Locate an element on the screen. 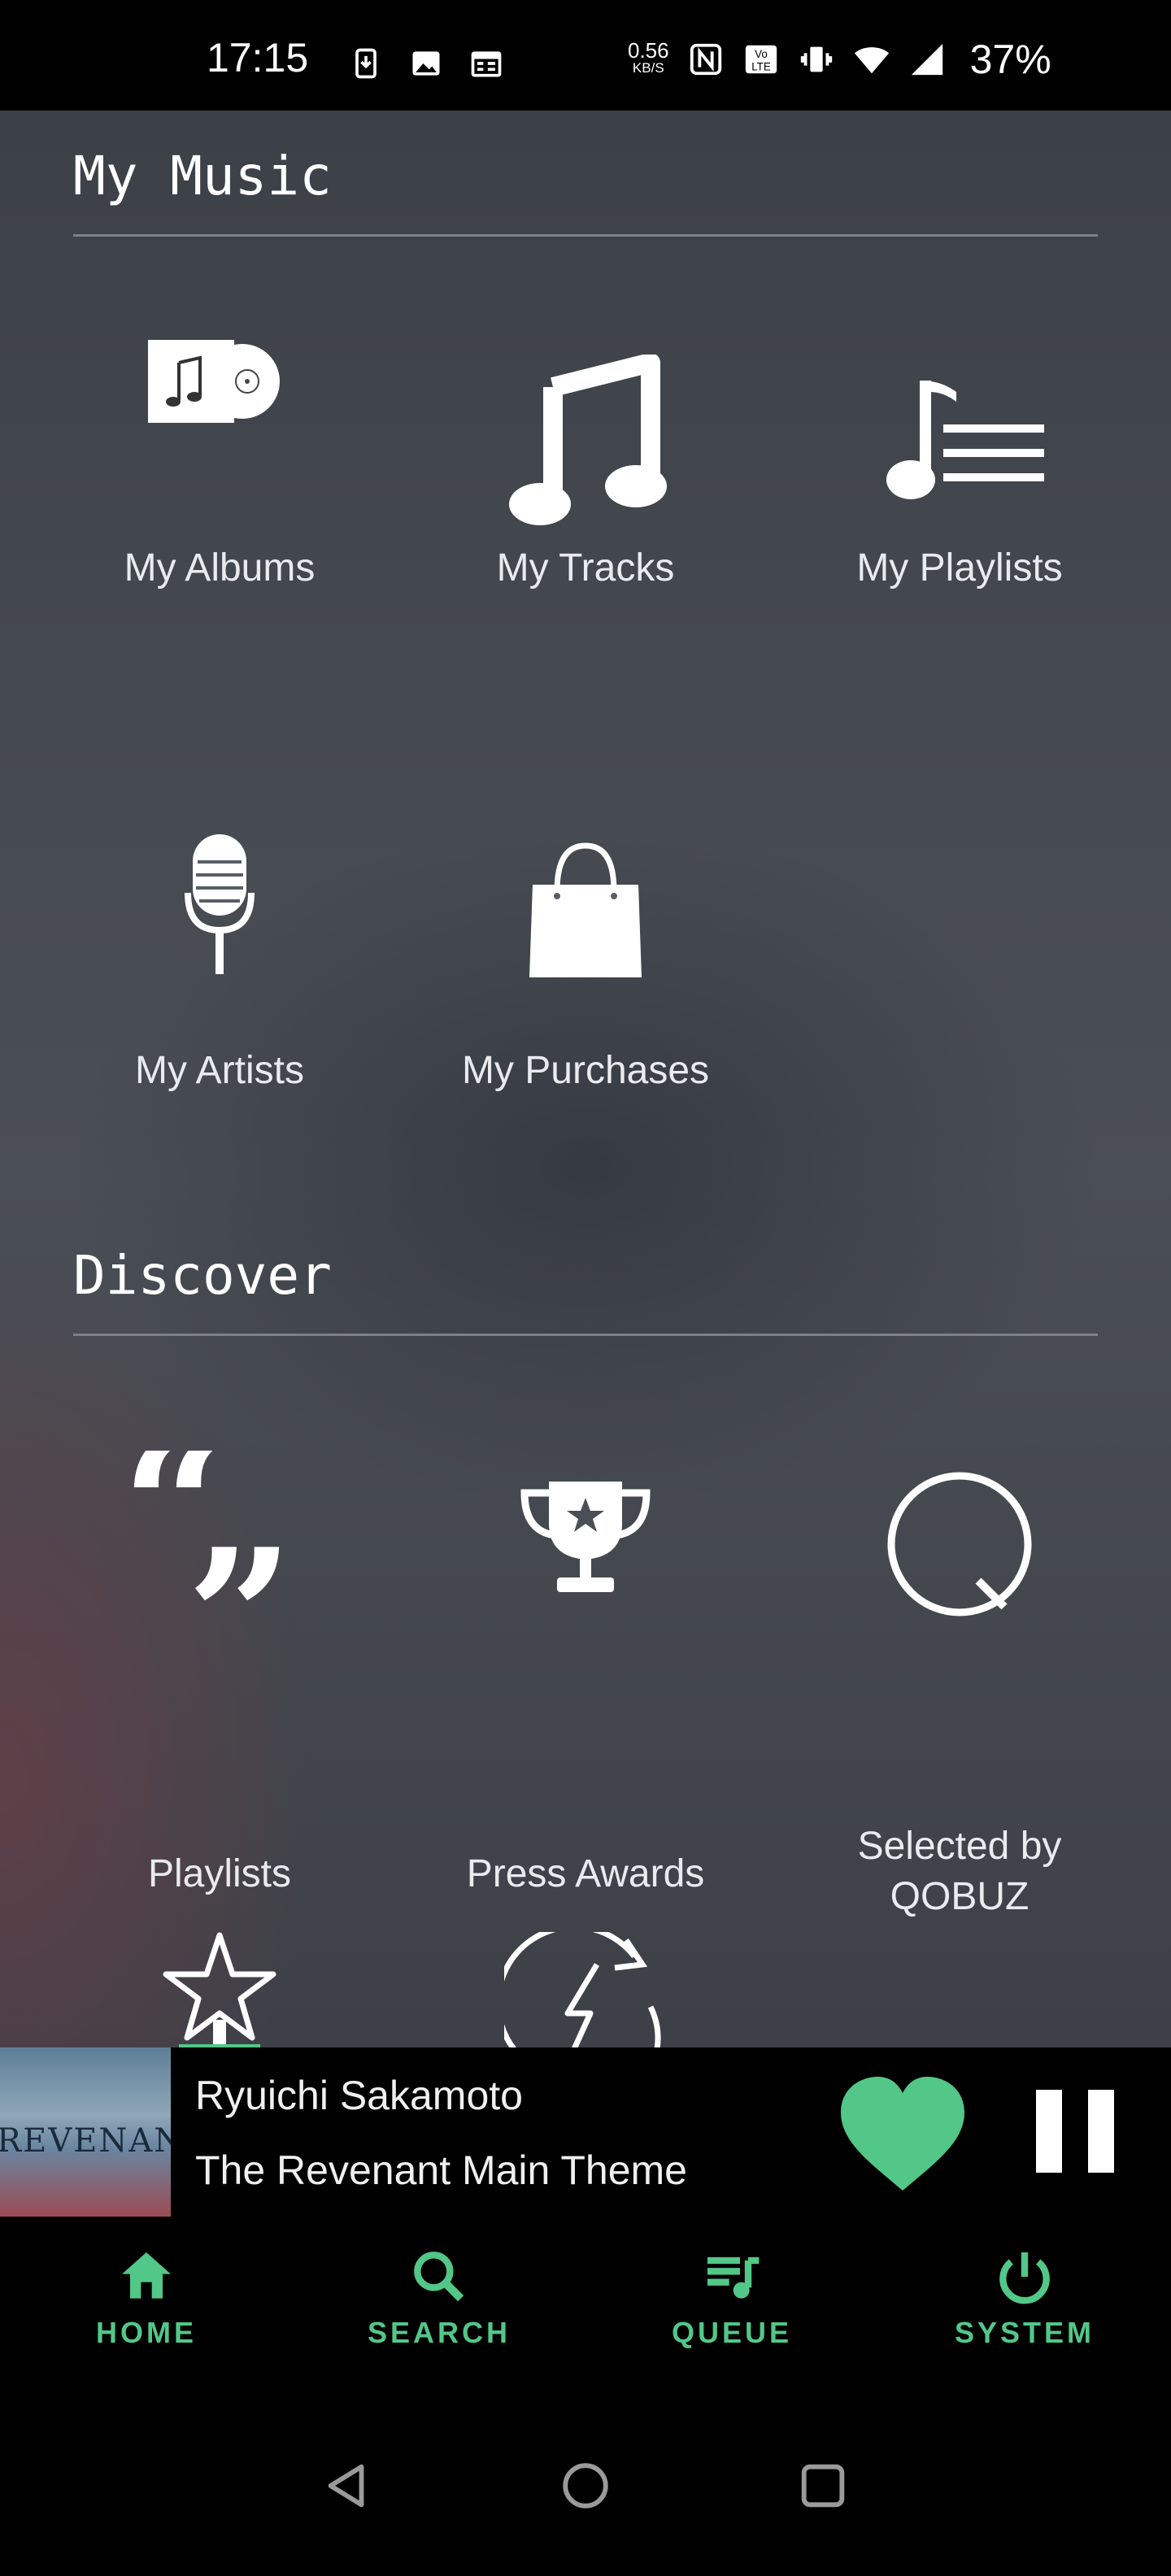 This screenshot has height=2576, width=1171. tile-label: My Purchases is located at coordinates (585, 1070).